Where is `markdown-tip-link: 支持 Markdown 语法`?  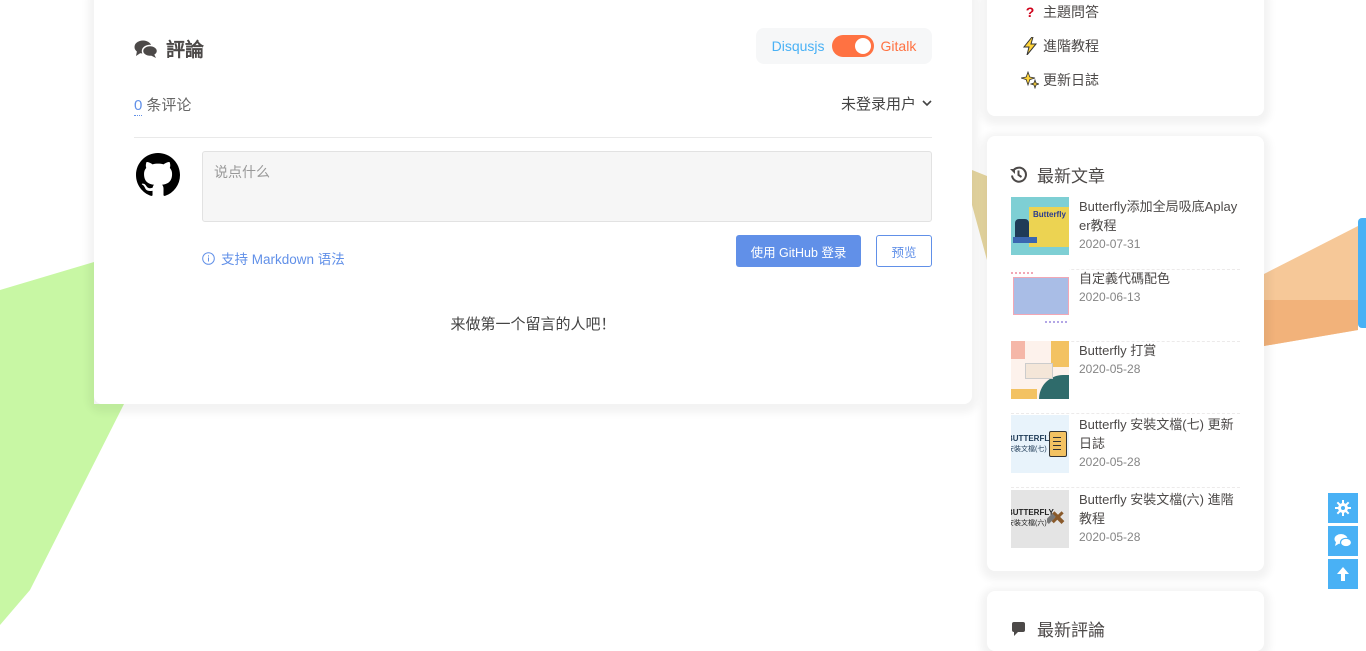
markdown-tip-link: 支持 Markdown 语法 is located at coordinates (273, 258).